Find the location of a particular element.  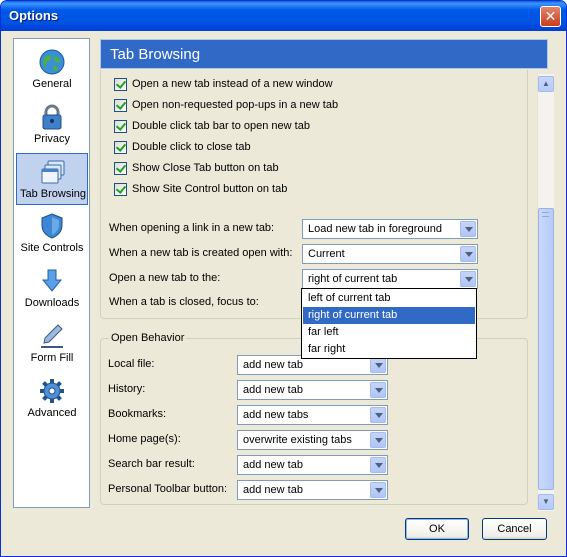

setting-label: When a new tab is created open with: is located at coordinates (201, 253).